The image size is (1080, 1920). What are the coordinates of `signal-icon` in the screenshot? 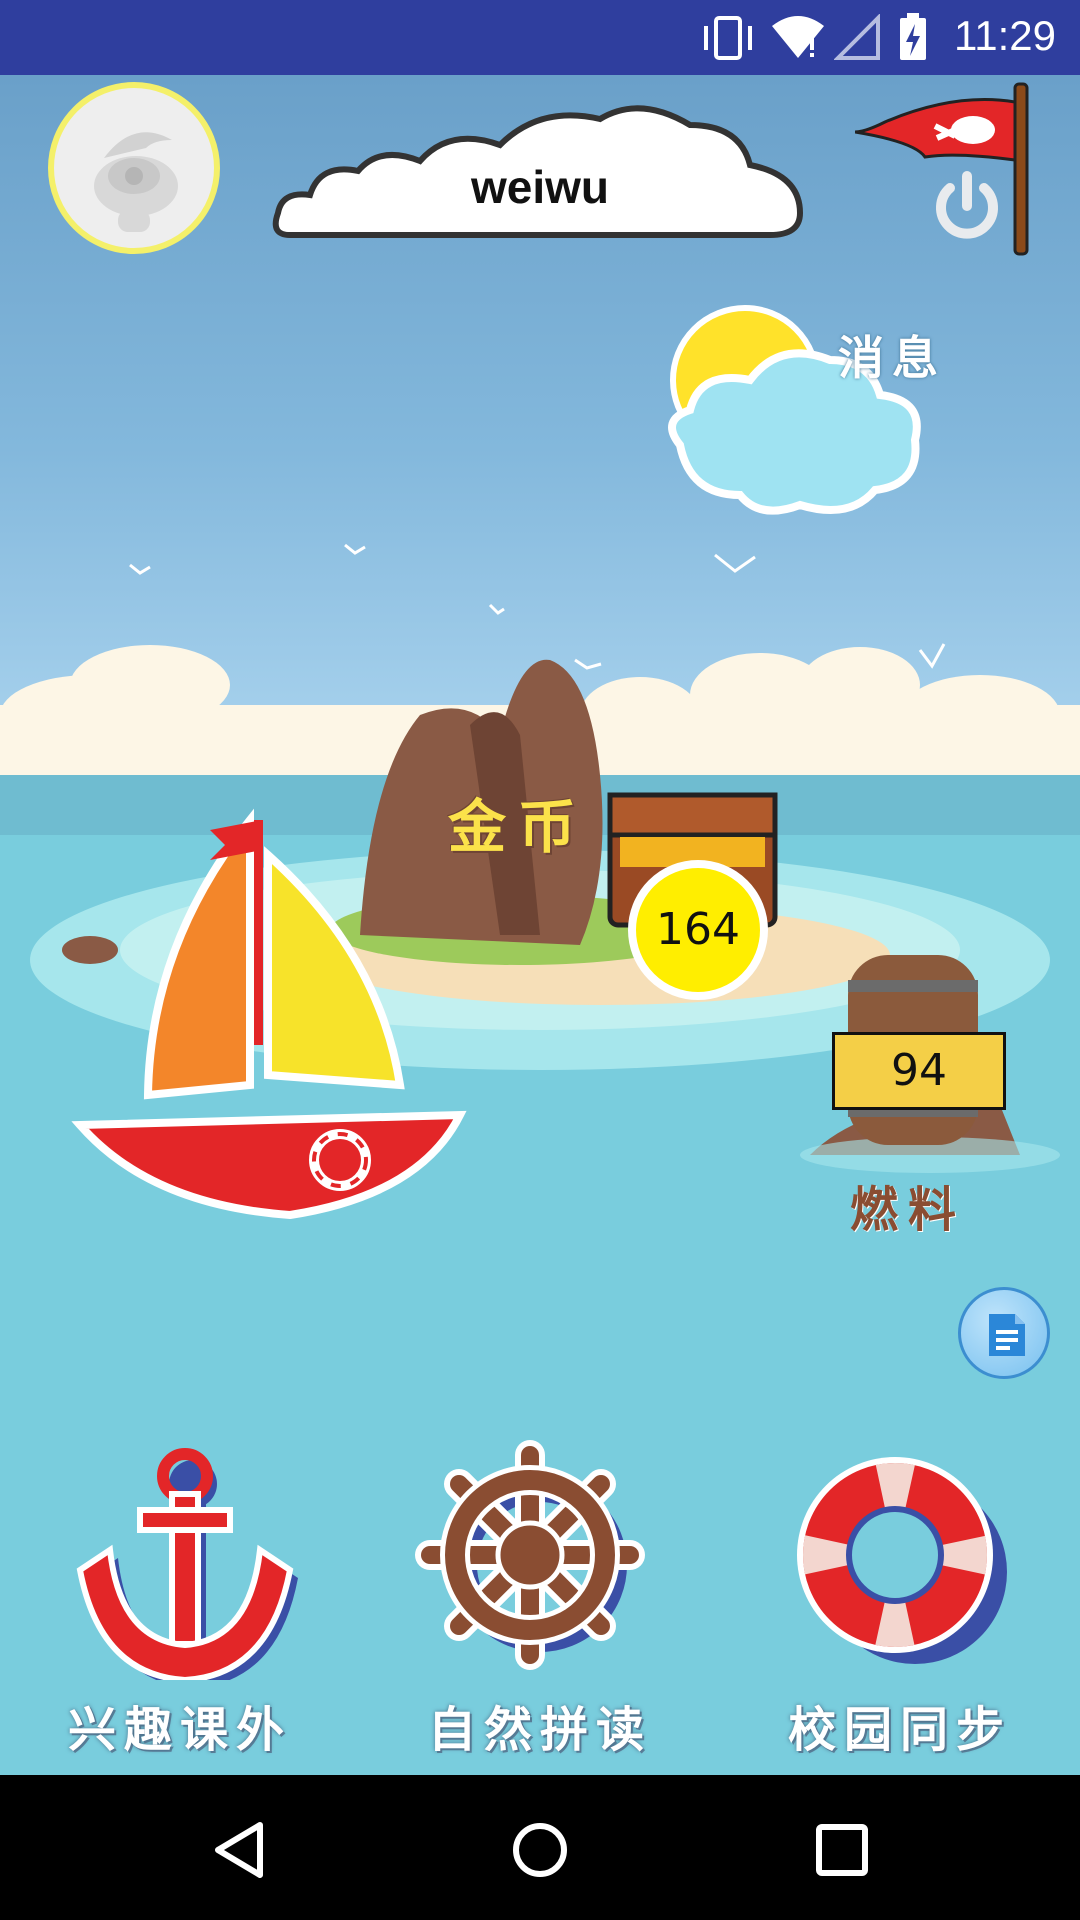 It's located at (857, 37).